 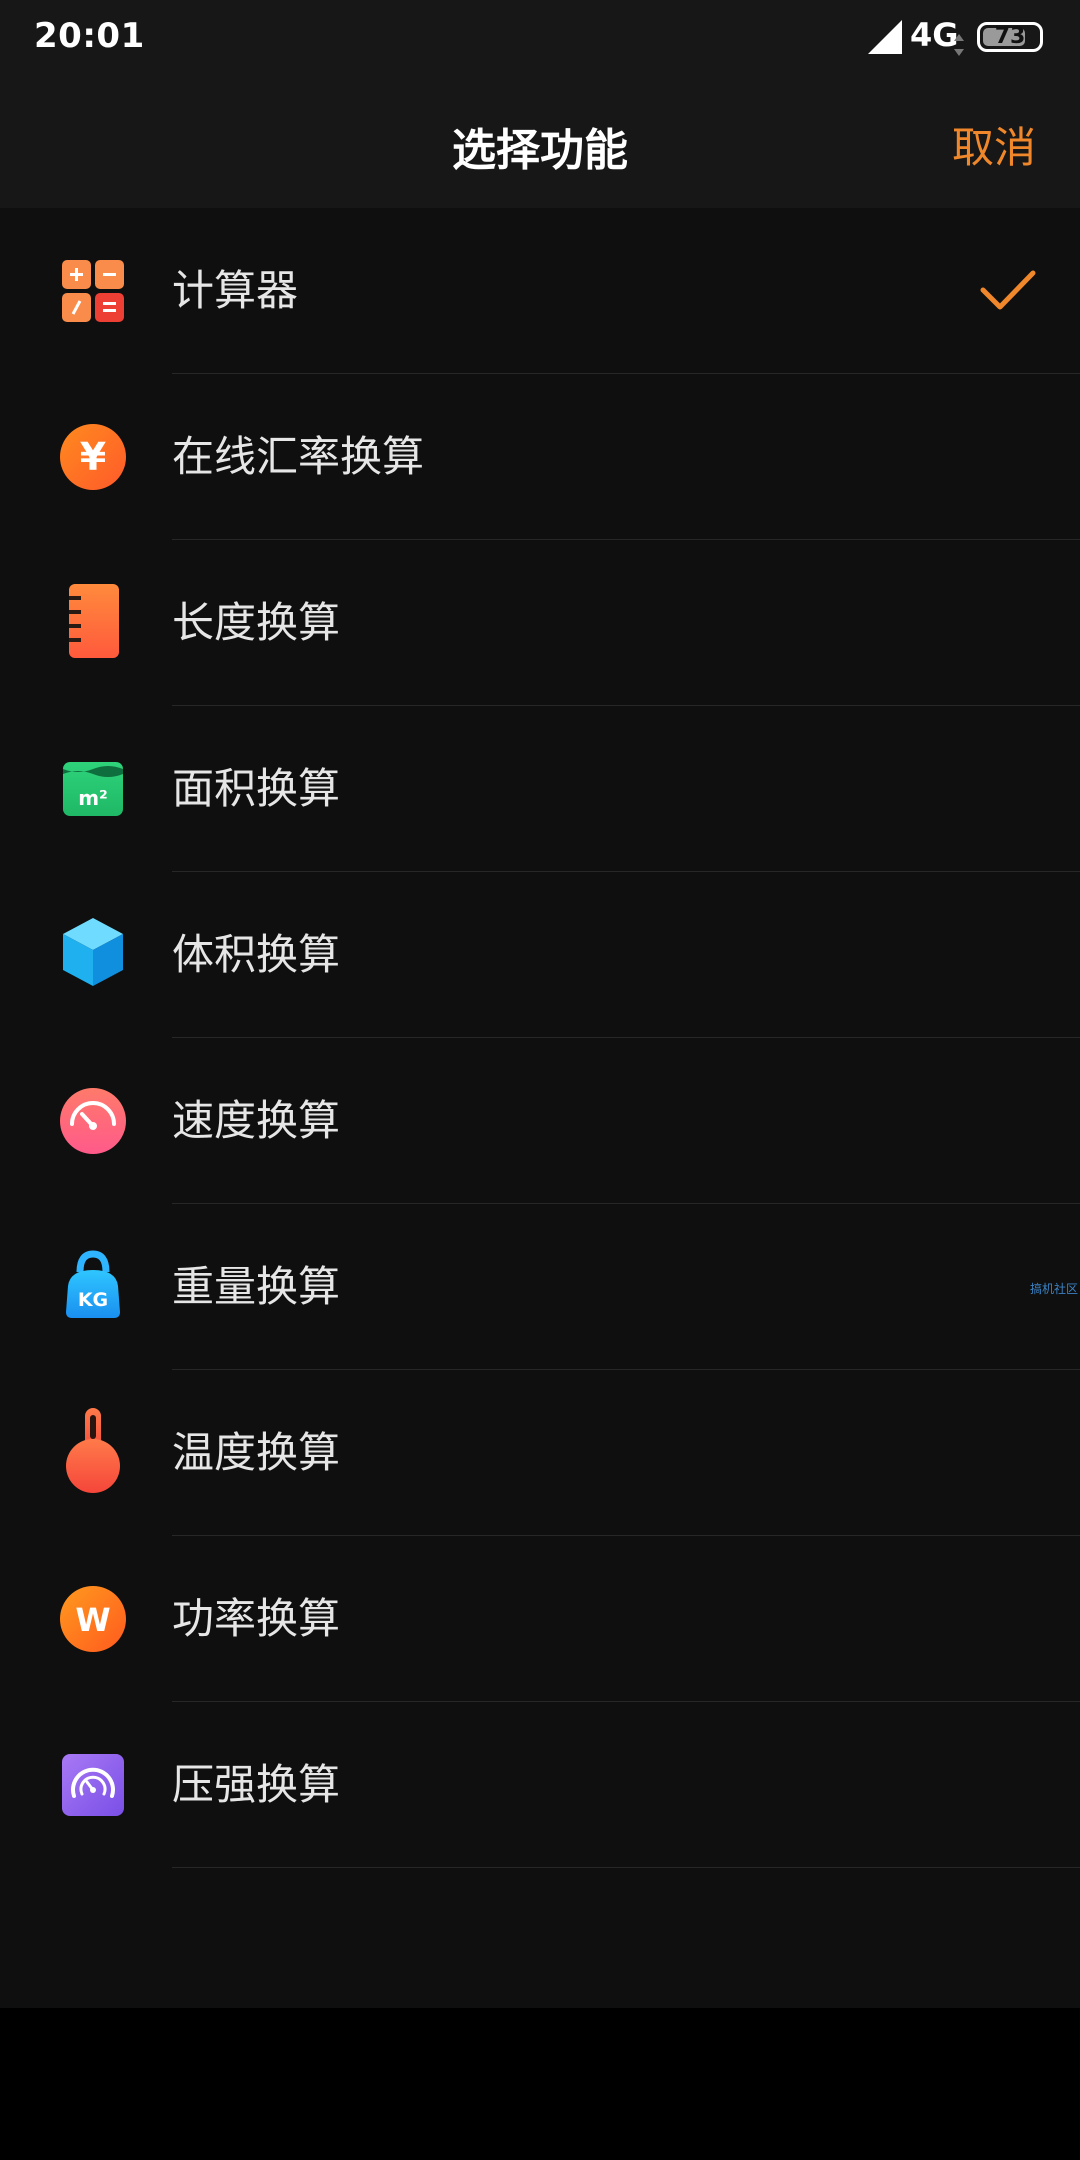 What do you see at coordinates (256, 1784) in the screenshot?
I see `item-label: 压强换算` at bounding box center [256, 1784].